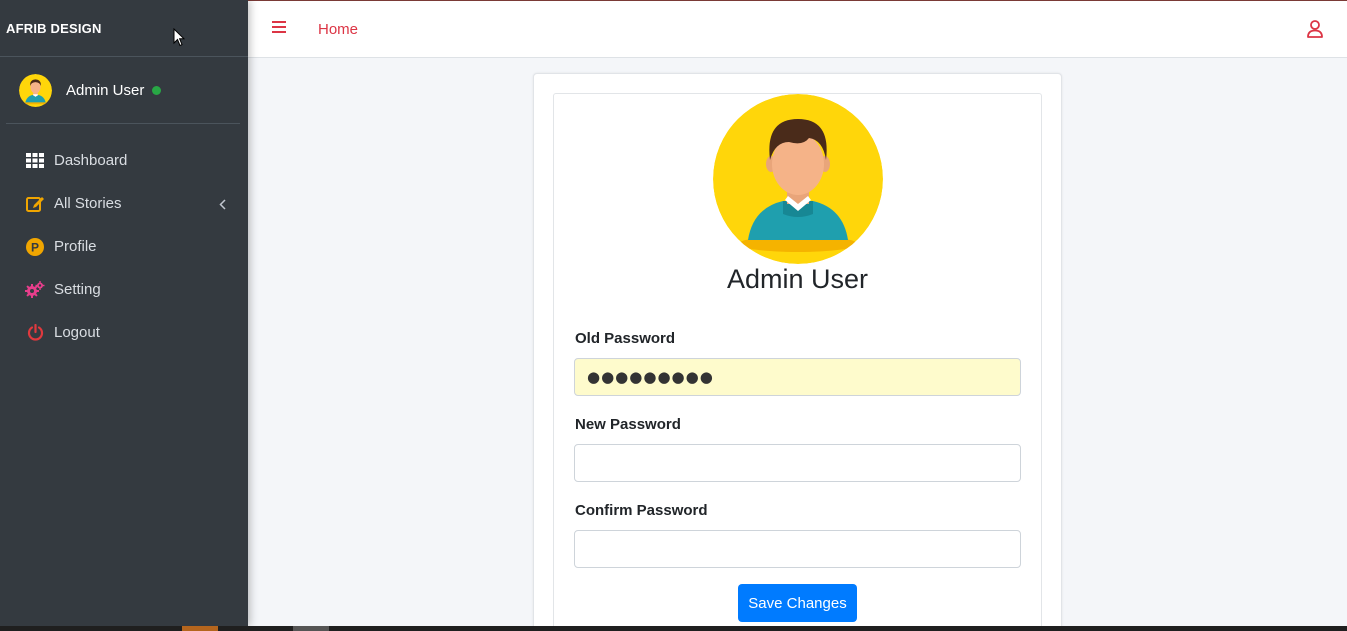  What do you see at coordinates (625, 338) in the screenshot?
I see `old-password-label: Old Password` at bounding box center [625, 338].